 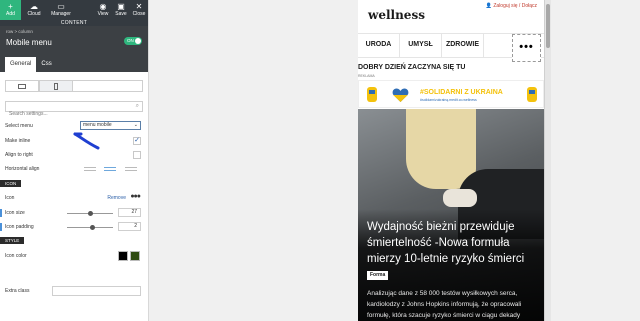 What do you see at coordinates (135, 196) in the screenshot?
I see `more-dots-icon: ●●●` at bounding box center [135, 196].